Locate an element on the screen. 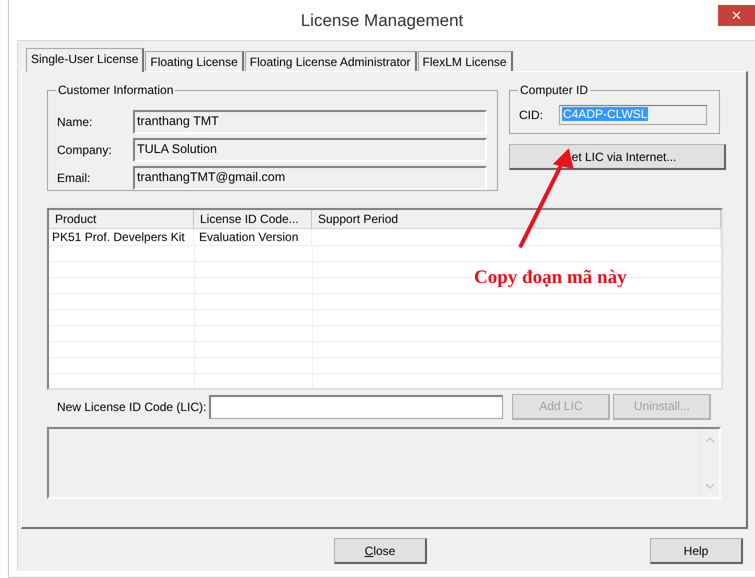  tab: Floating License Administrator is located at coordinates (330, 61).